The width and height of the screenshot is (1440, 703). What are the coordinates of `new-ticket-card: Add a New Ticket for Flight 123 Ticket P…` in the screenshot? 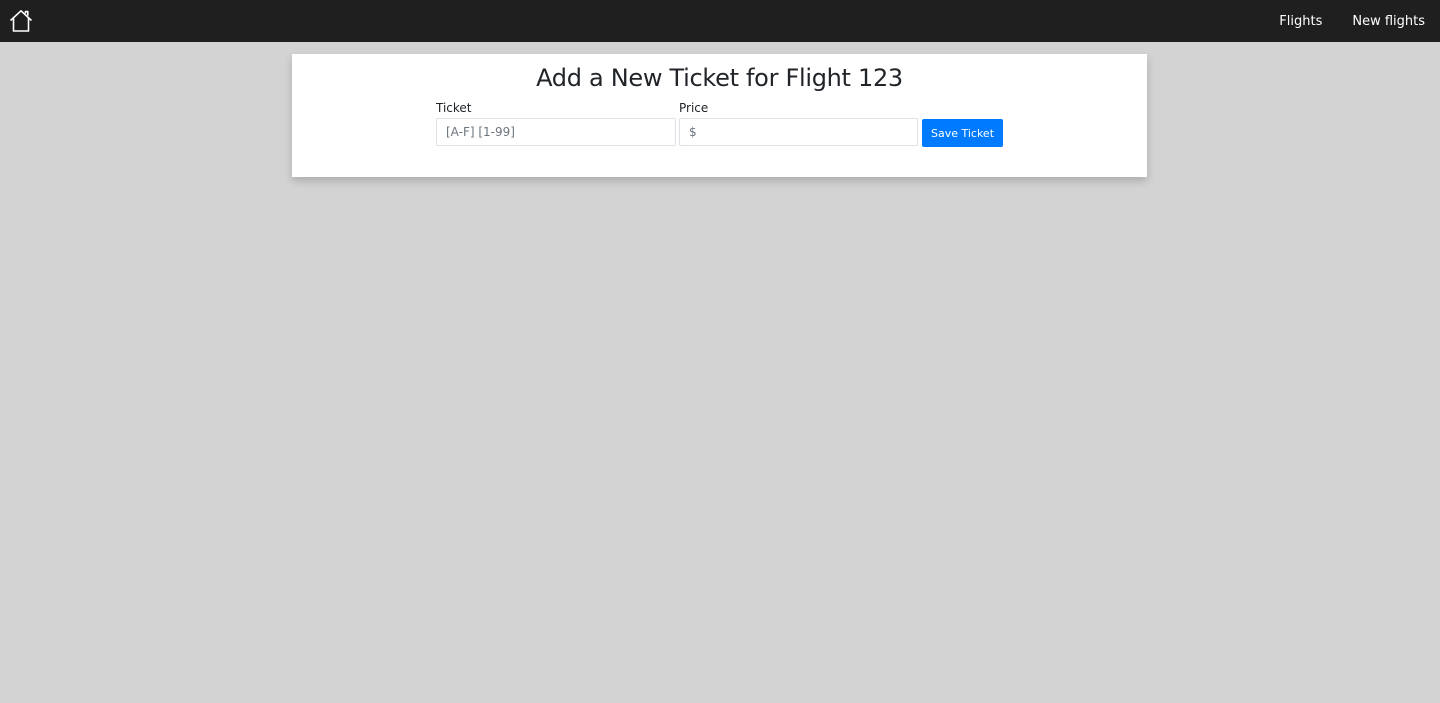 It's located at (719, 115).